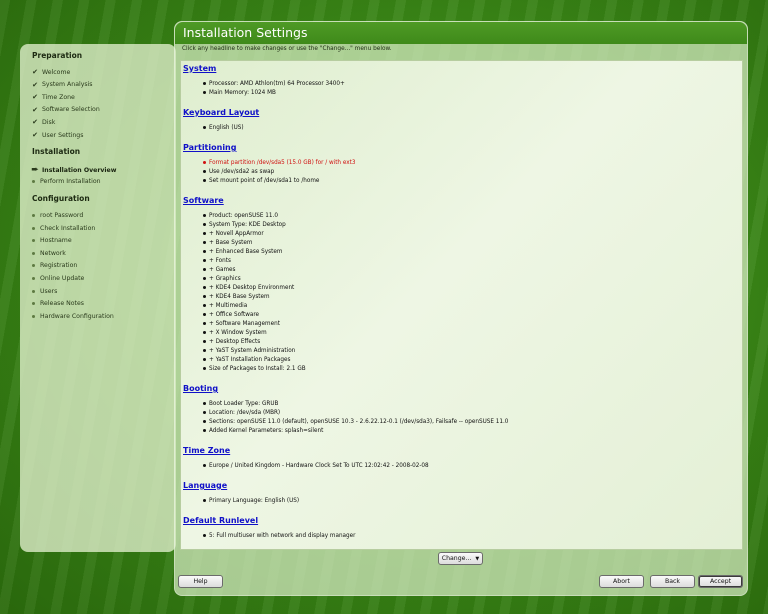  I want to click on sidebar-step: ✔ User Settings, so click(55, 135).